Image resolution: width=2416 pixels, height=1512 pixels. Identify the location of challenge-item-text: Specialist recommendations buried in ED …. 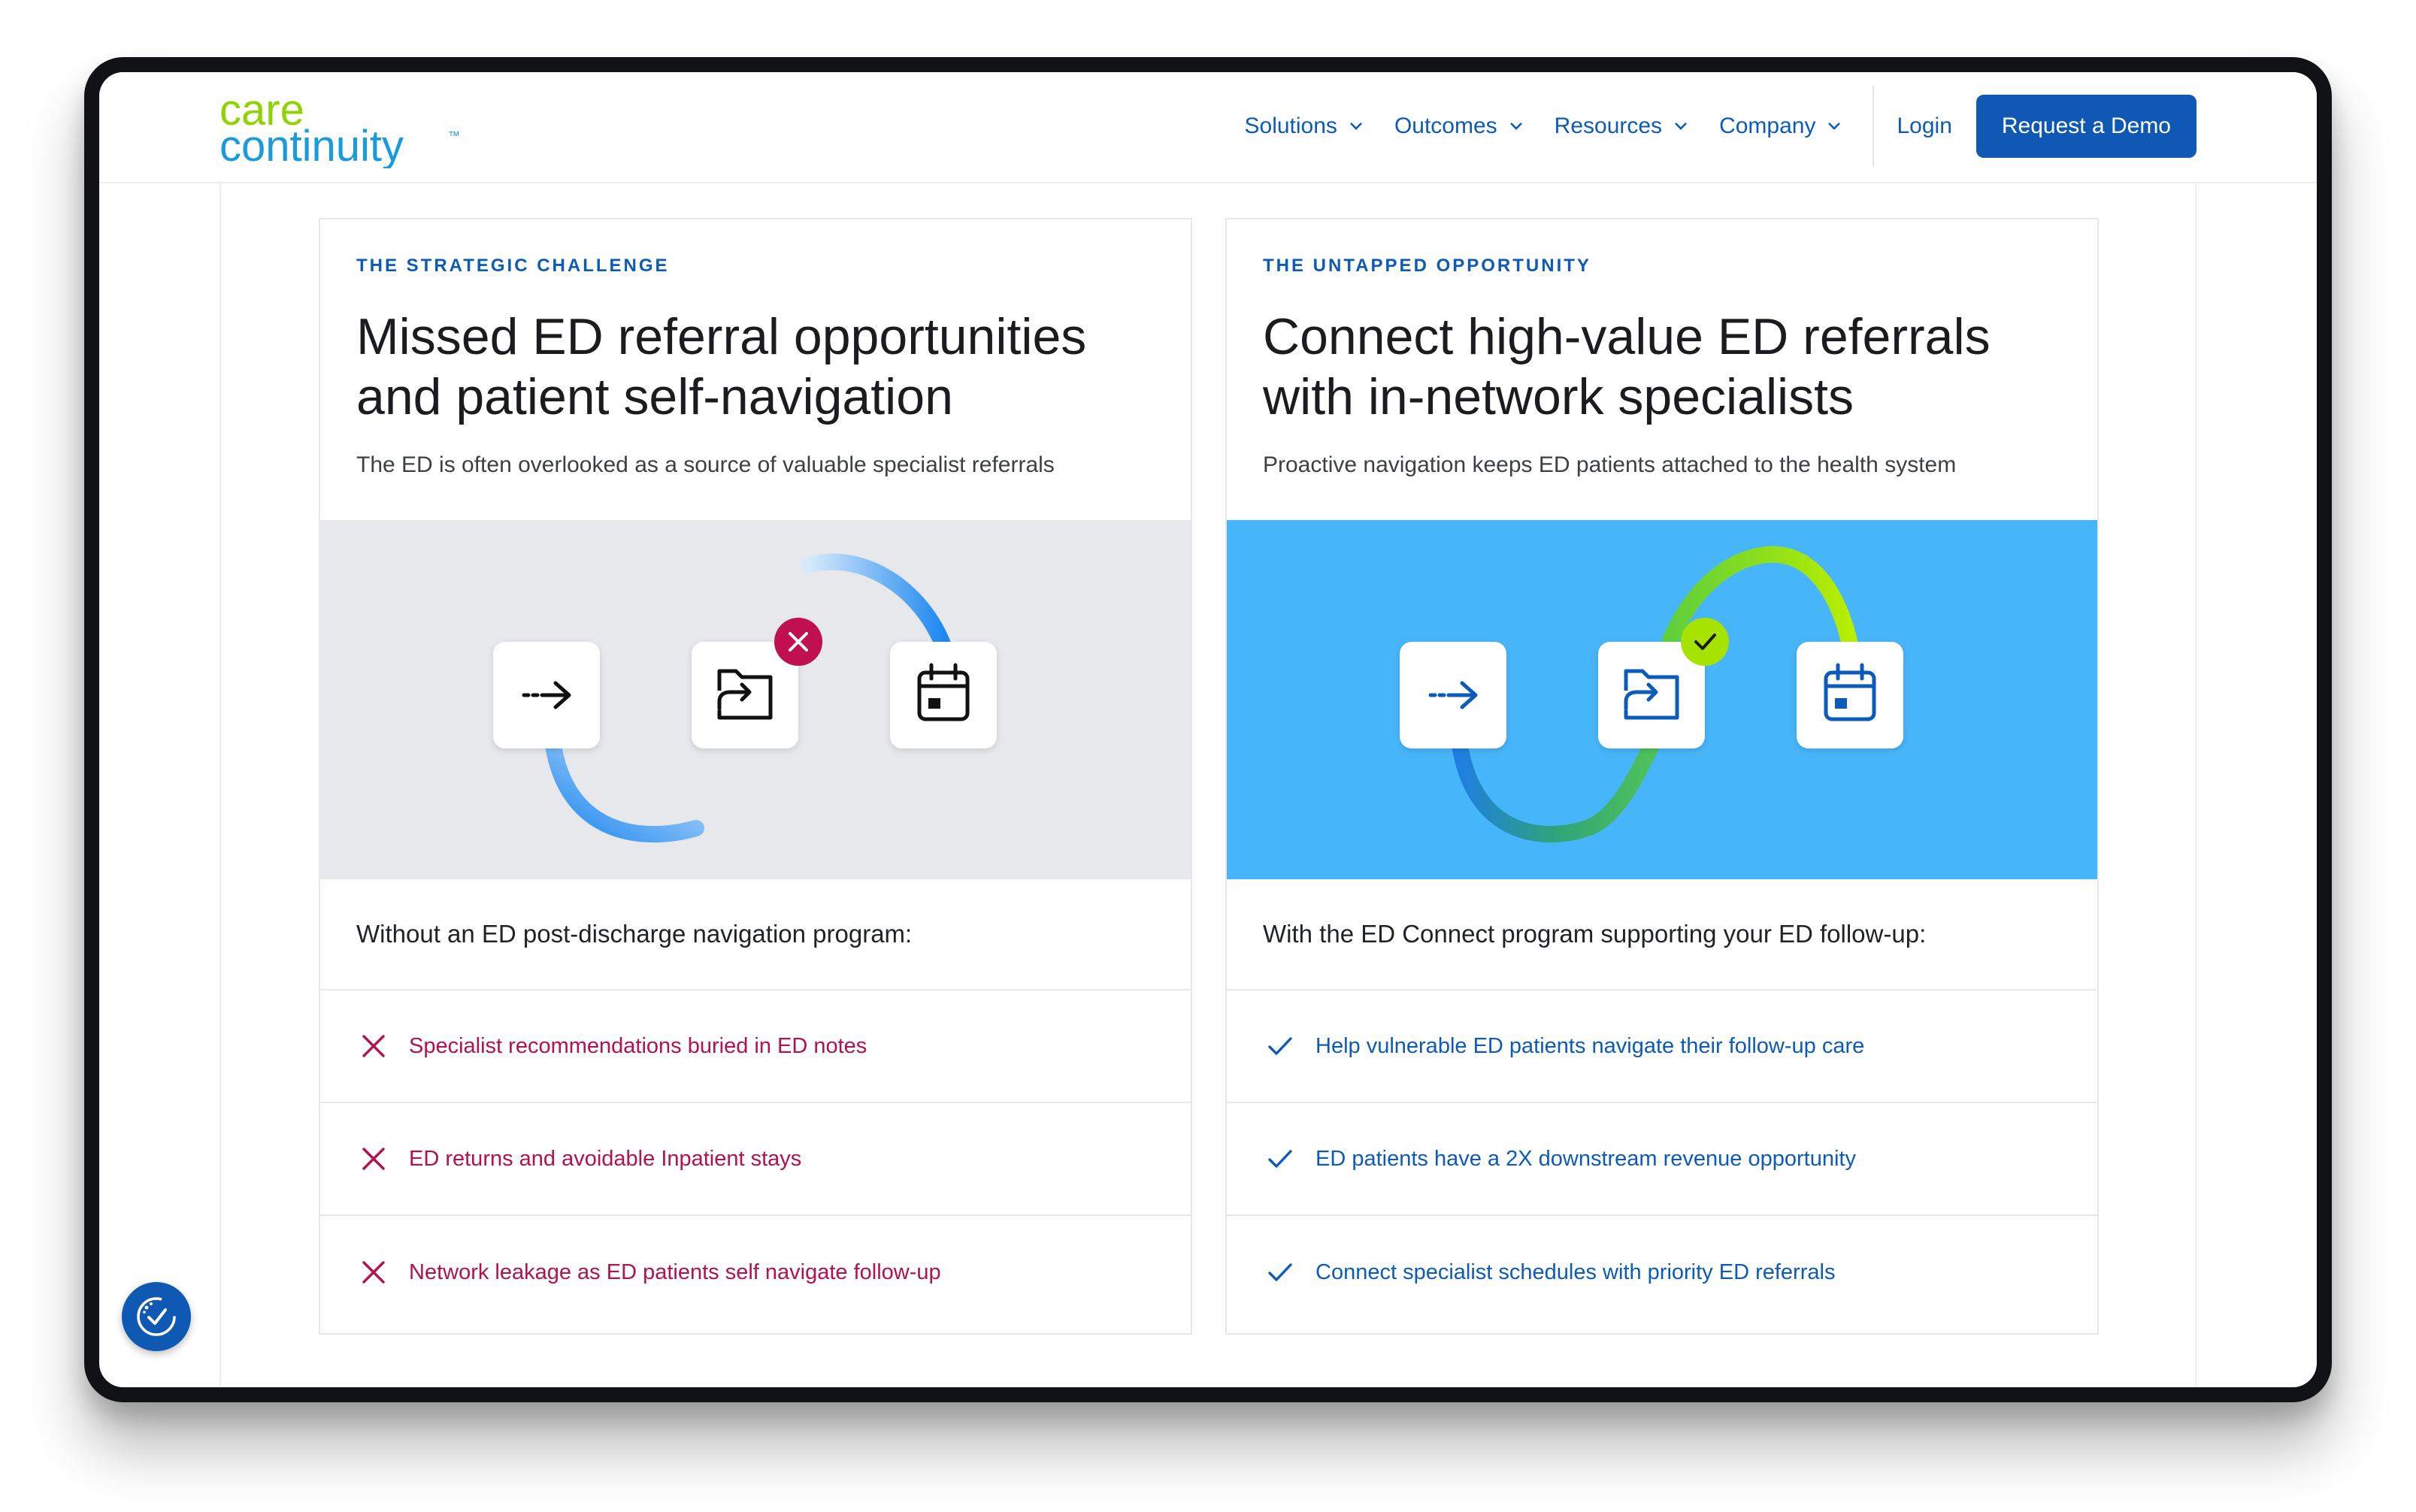
(638, 1045).